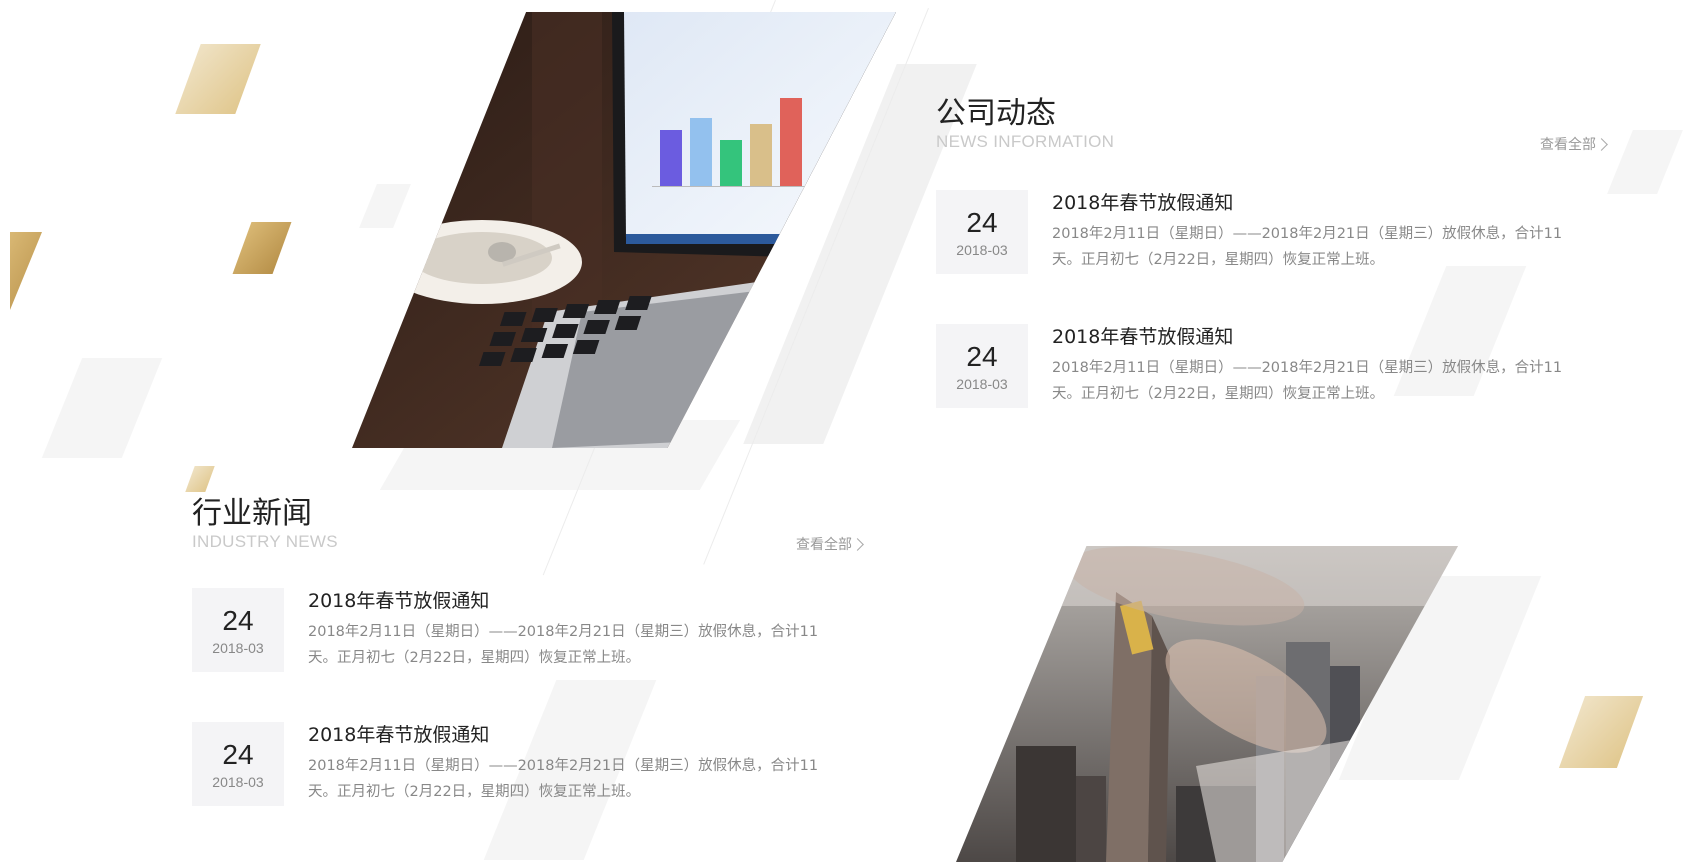  I want to click on company-news-subtitle: NEWS INFORMATION, so click(1025, 141).